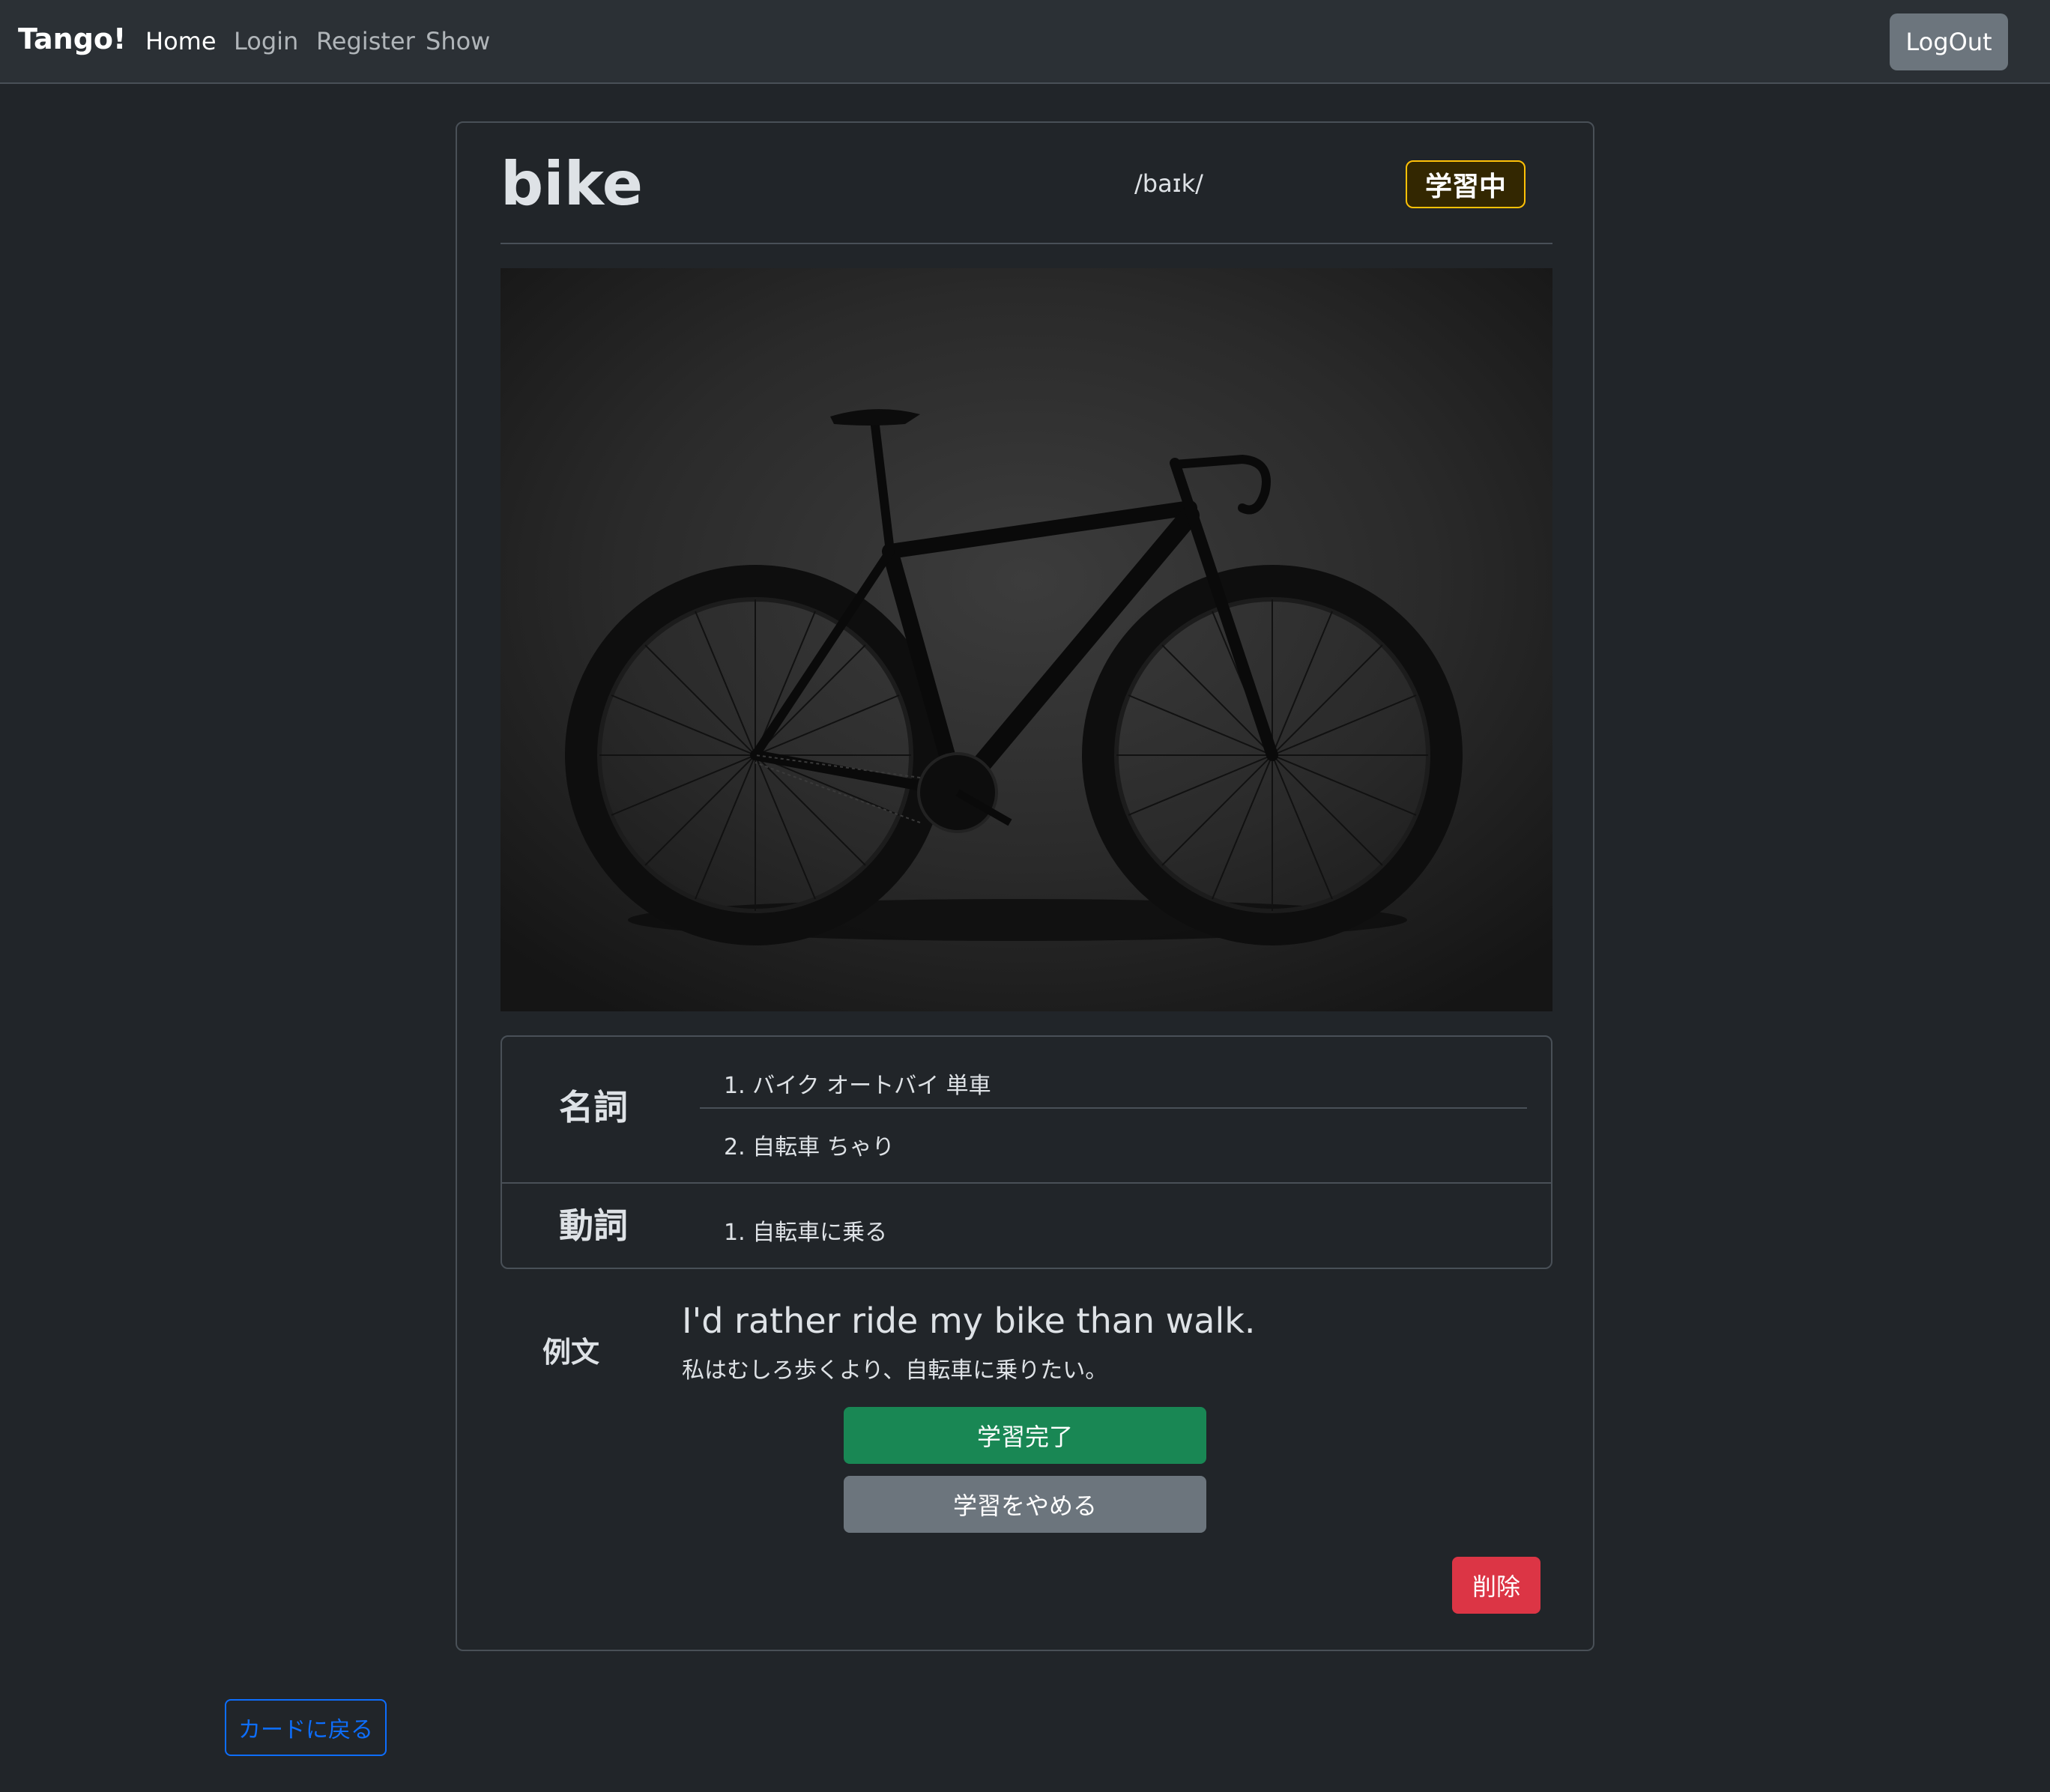 This screenshot has height=1792, width=2050. Describe the element at coordinates (1496, 1585) in the screenshot. I see `delete-button: 削除` at that location.